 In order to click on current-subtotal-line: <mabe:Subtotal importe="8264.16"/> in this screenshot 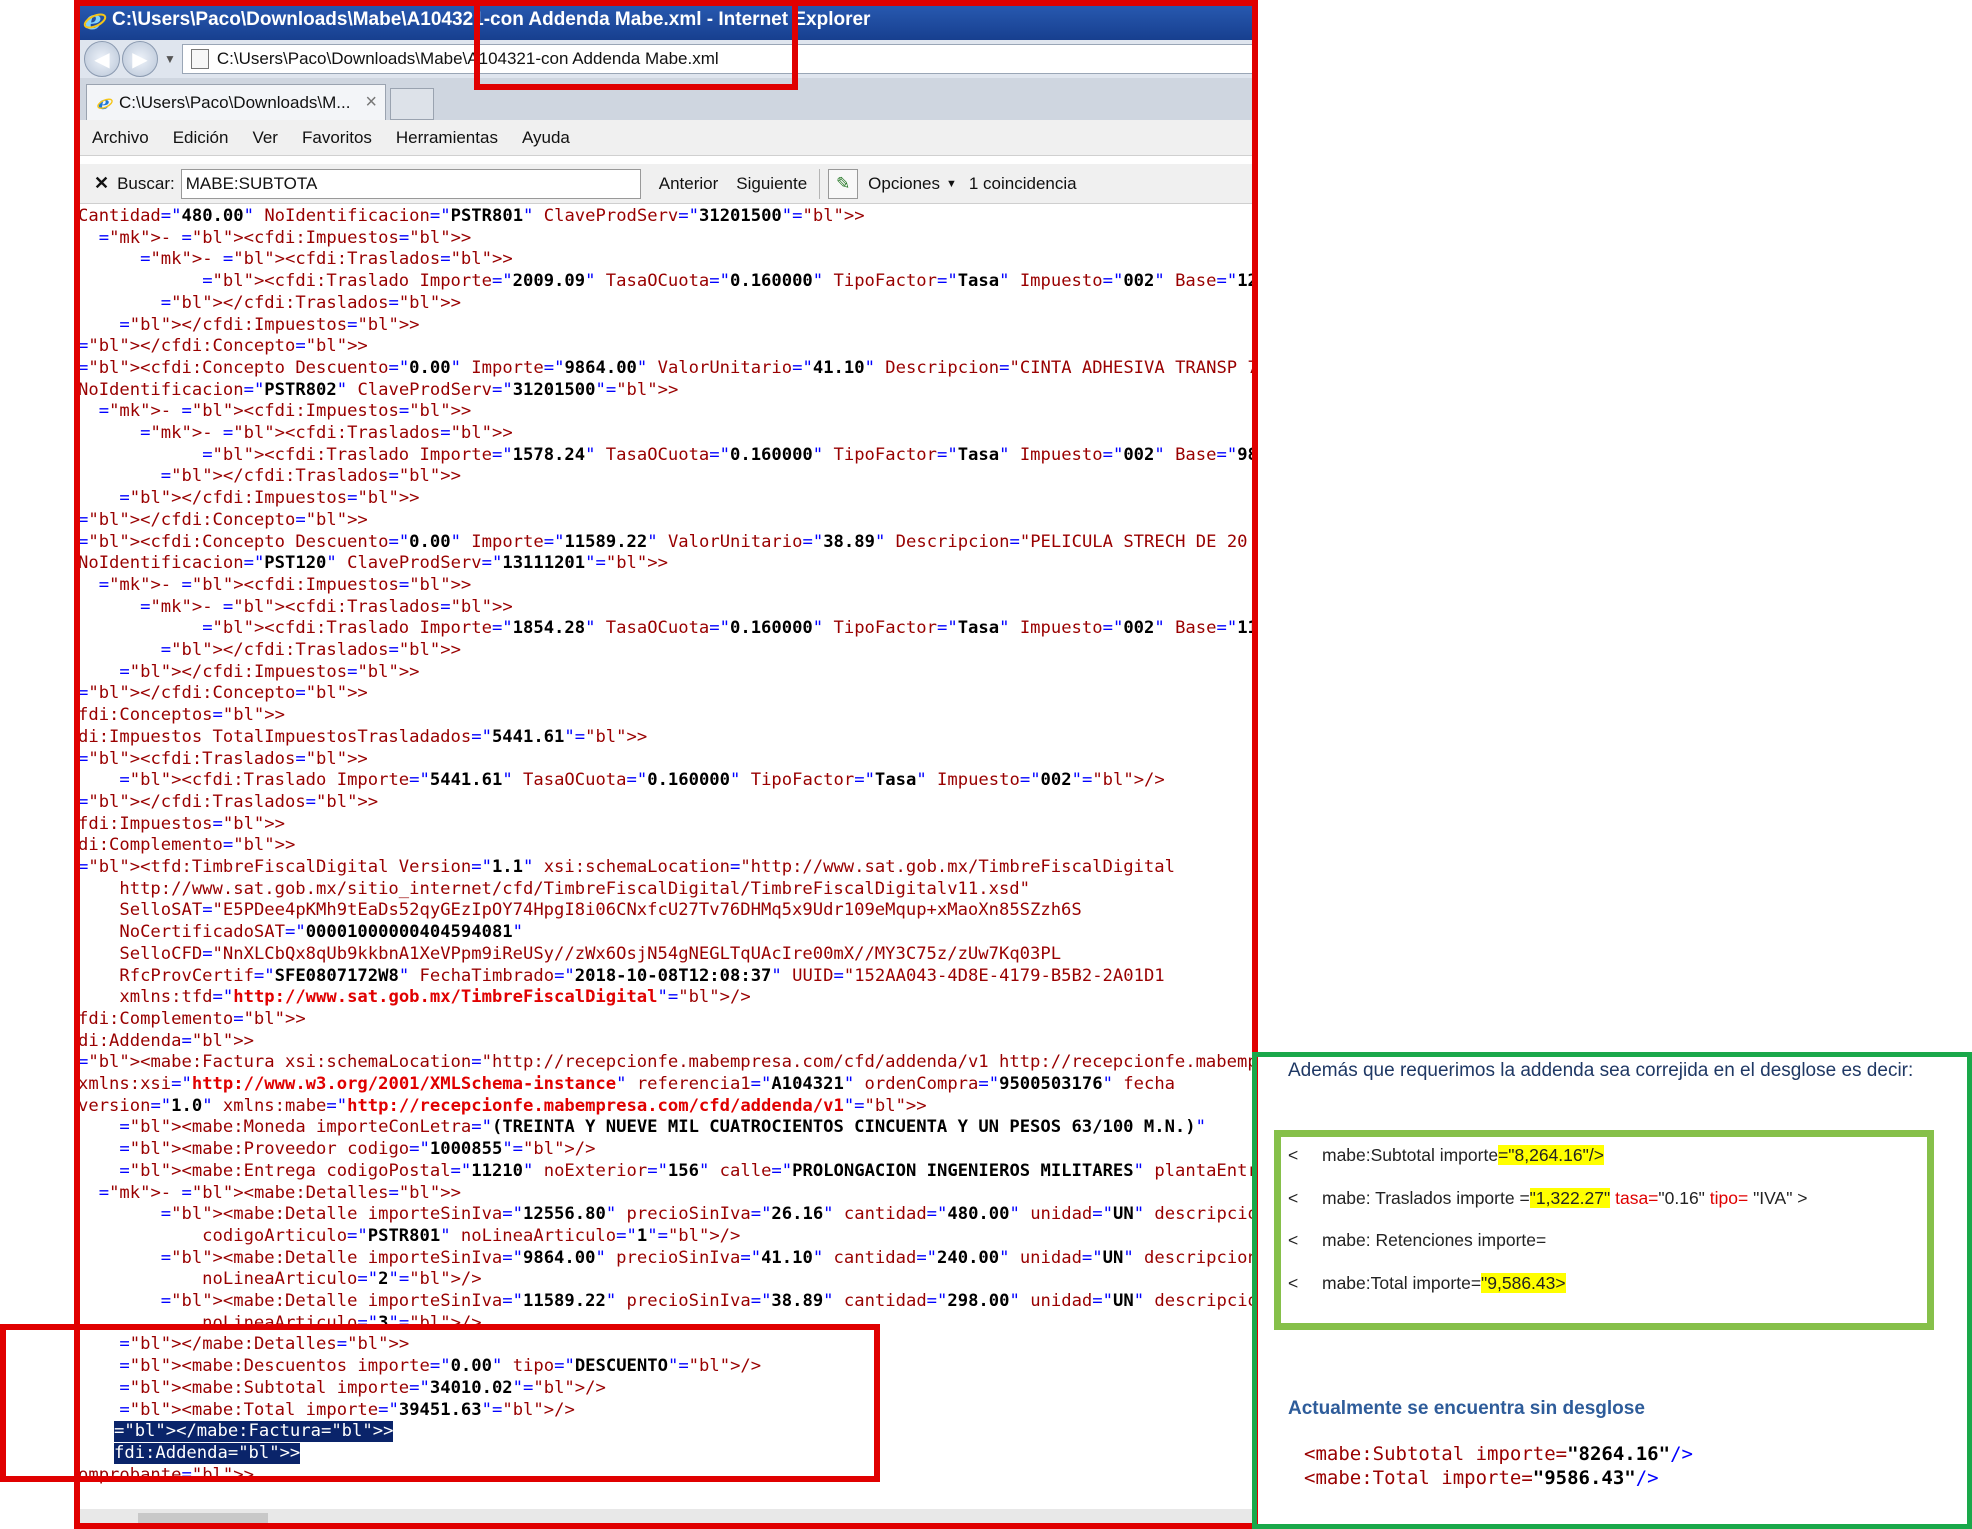, I will do `click(1498, 1454)`.